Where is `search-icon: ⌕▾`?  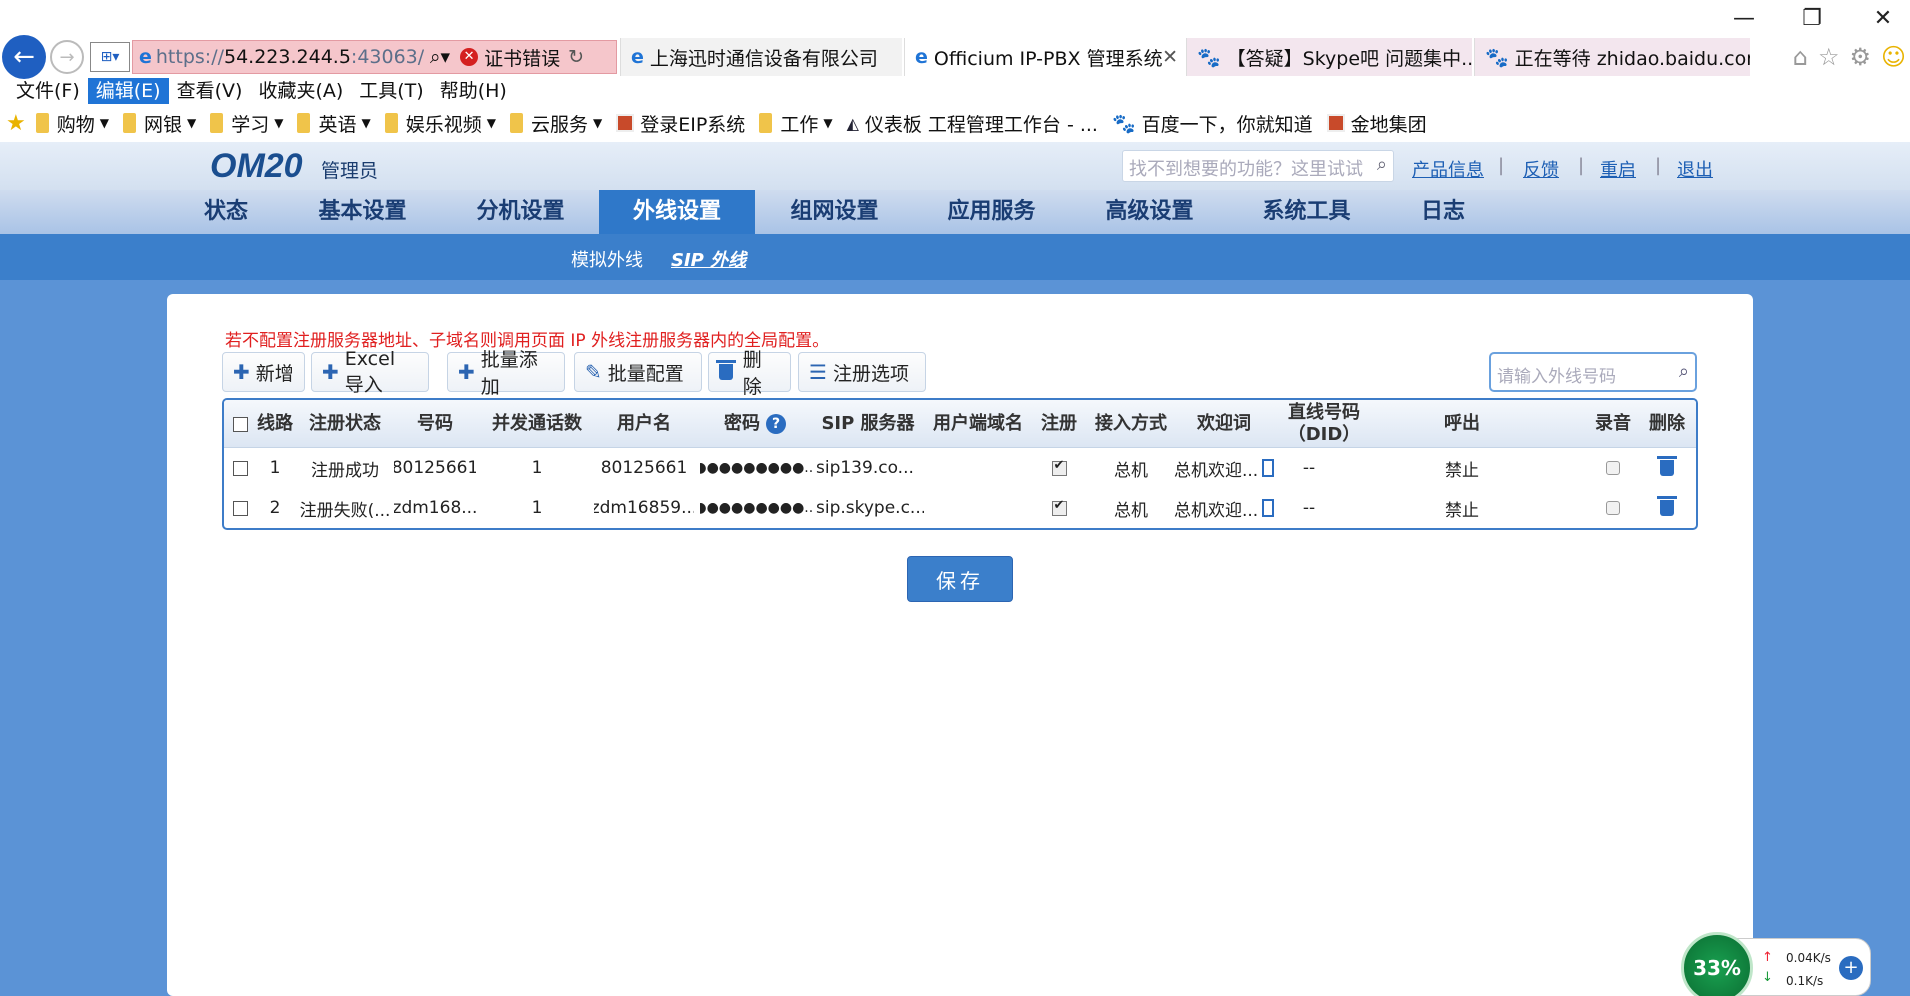 search-icon: ⌕▾ is located at coordinates (440, 57).